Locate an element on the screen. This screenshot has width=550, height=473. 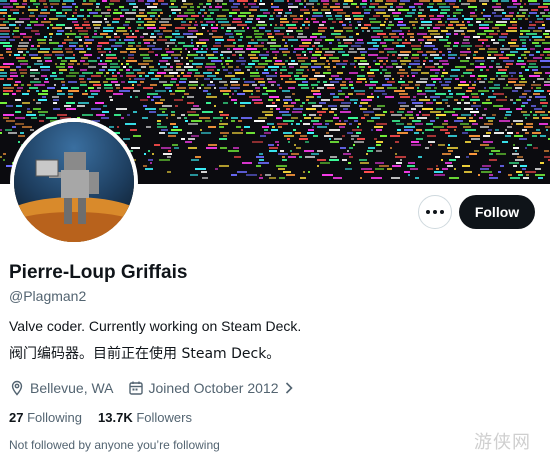
follow-button: Follow is located at coordinates (497, 212).